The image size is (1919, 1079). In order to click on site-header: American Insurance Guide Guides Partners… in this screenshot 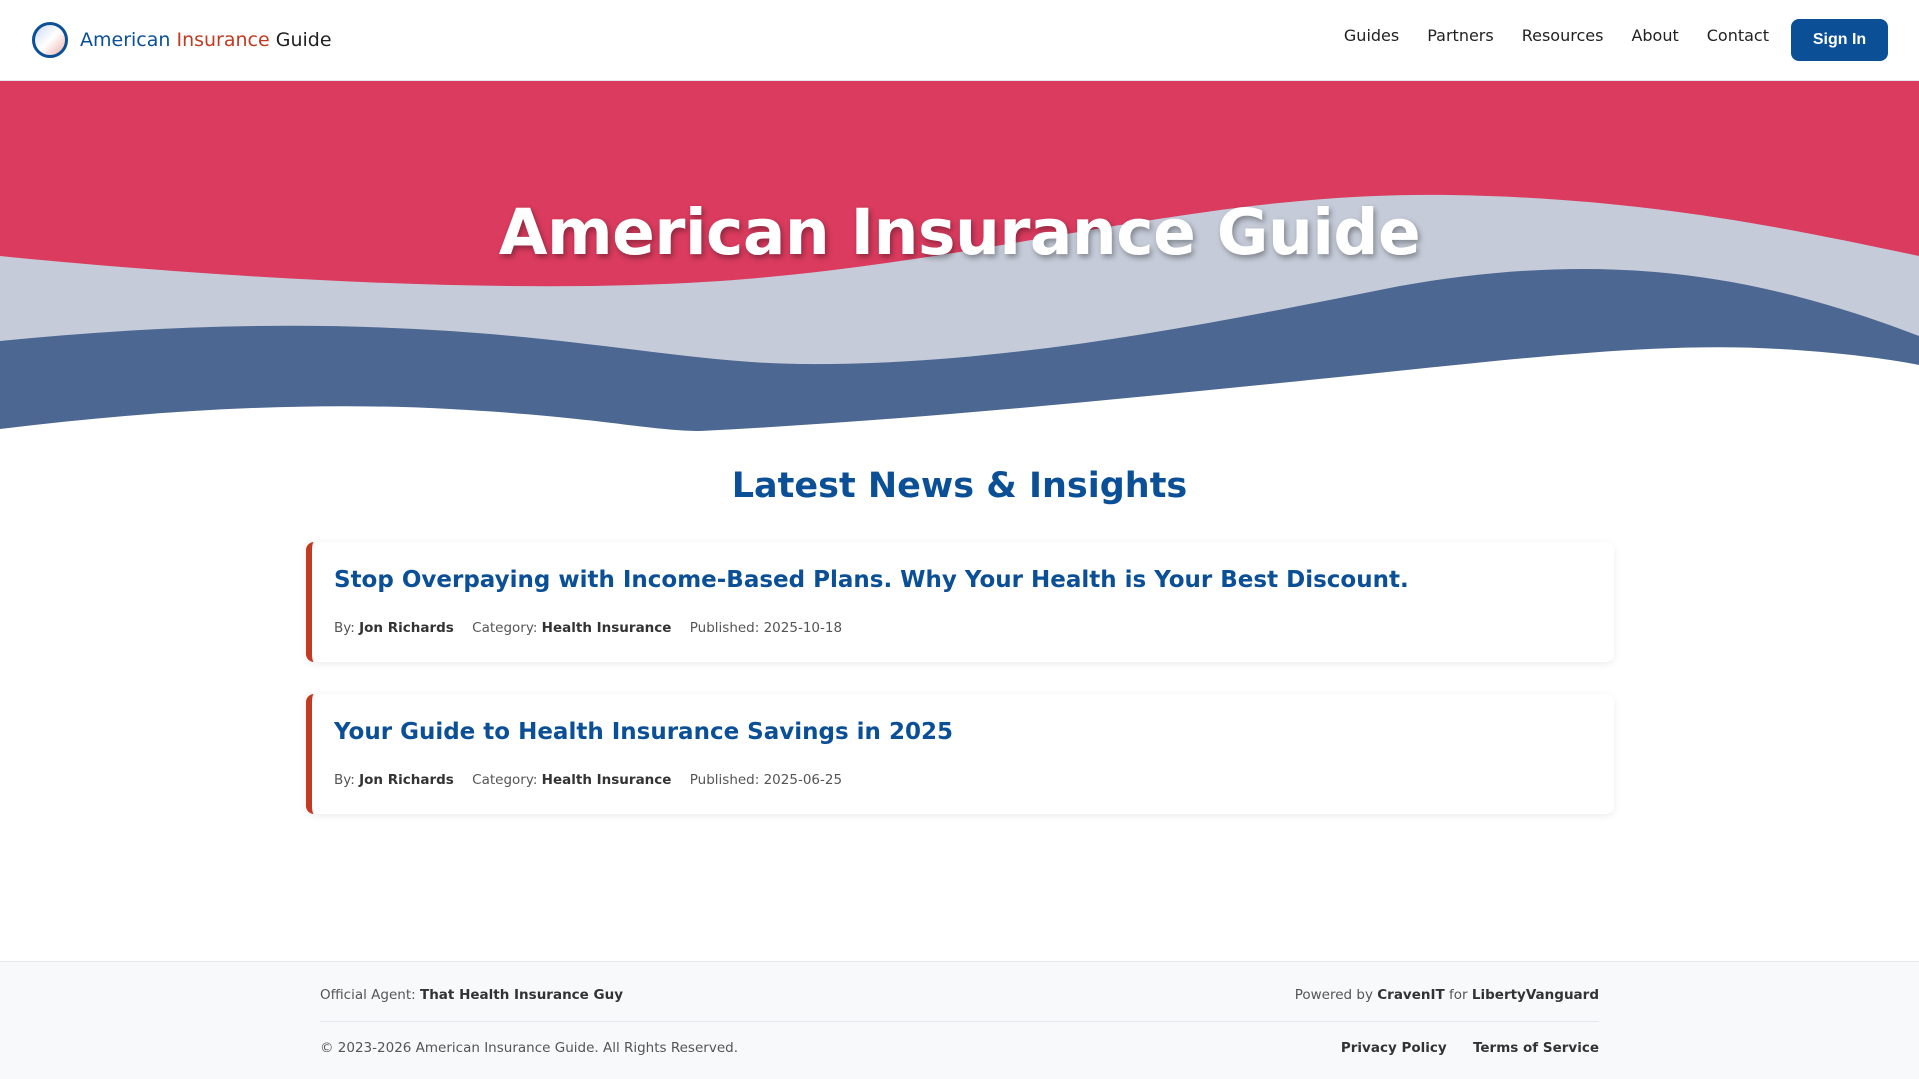, I will do `click(959, 40)`.